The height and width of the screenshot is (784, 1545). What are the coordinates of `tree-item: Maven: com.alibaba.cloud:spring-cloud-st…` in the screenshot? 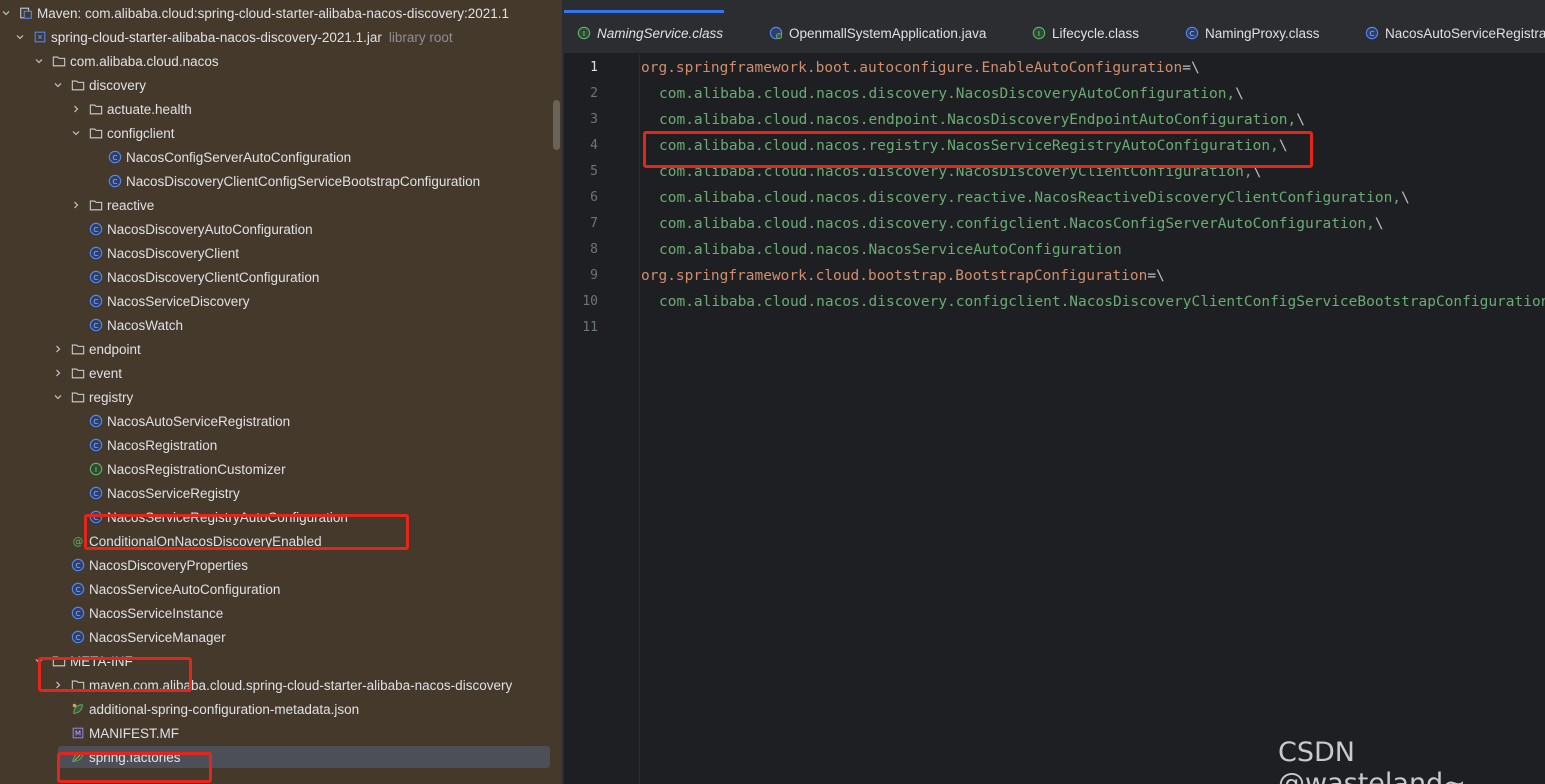 It's located at (281, 13).